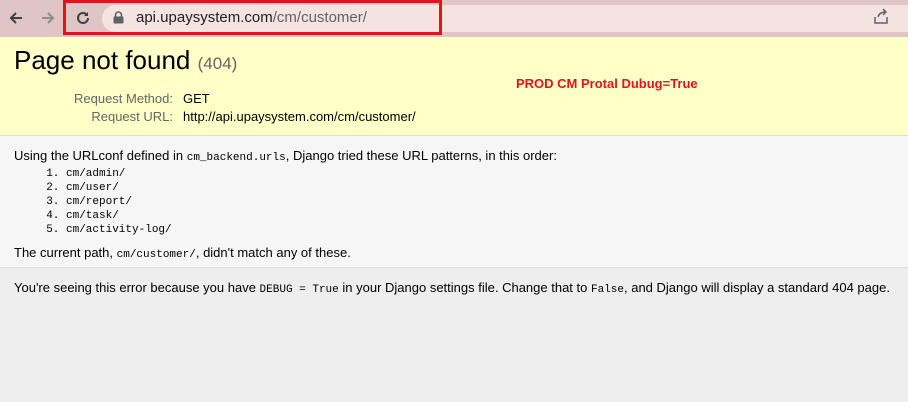  Describe the element at coordinates (607, 83) in the screenshot. I see `annotation-text: PROD CM Protal Dubug=True` at that location.